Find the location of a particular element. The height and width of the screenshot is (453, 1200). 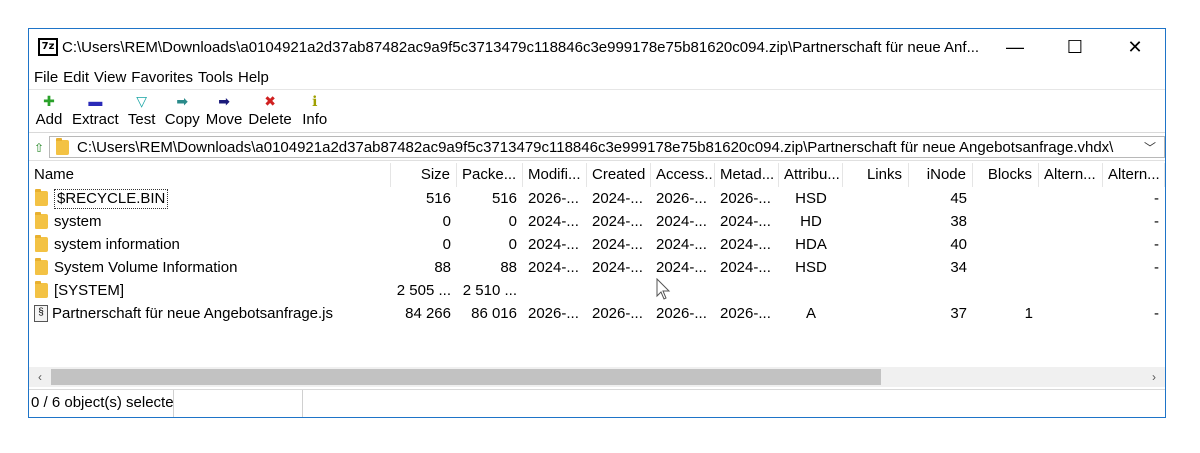

cell-inode: 40 is located at coordinates (958, 244).